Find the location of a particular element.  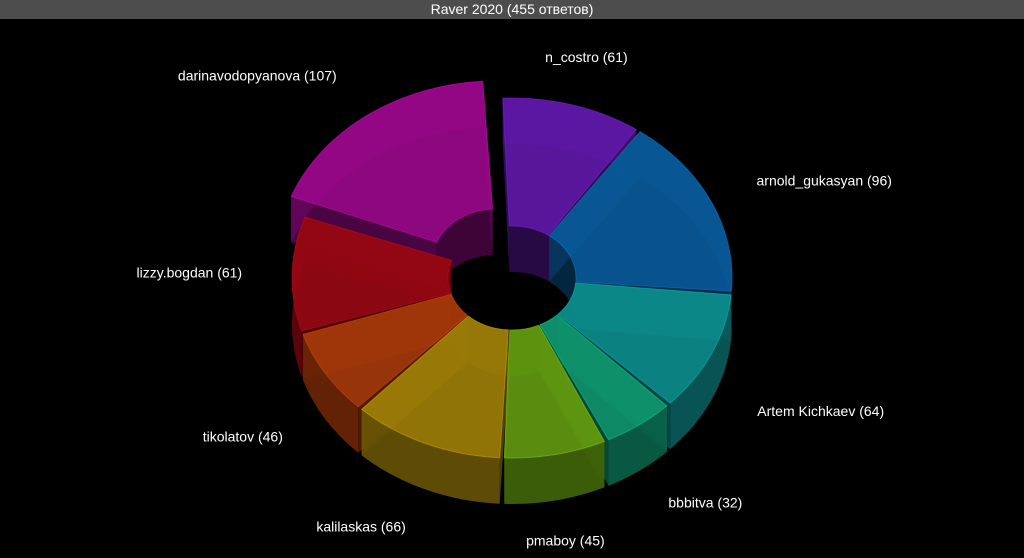

label-darinavodopyanova: darinavodopyanova (107) is located at coordinates (257, 76).